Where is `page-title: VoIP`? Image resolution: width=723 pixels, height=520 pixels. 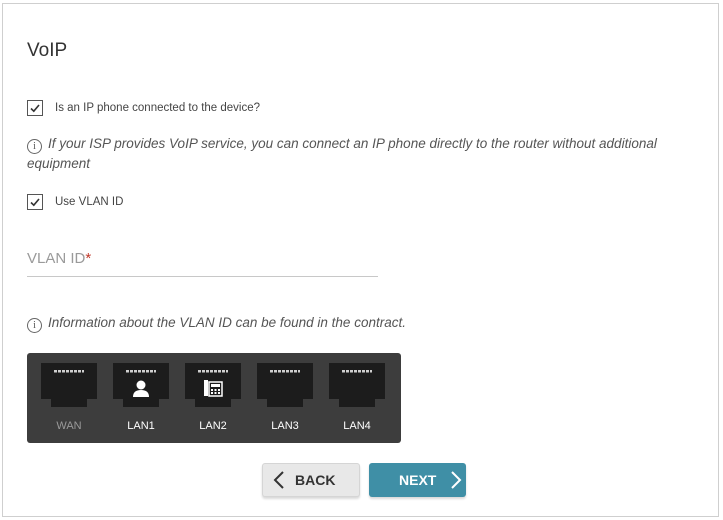
page-title: VoIP is located at coordinates (47, 50).